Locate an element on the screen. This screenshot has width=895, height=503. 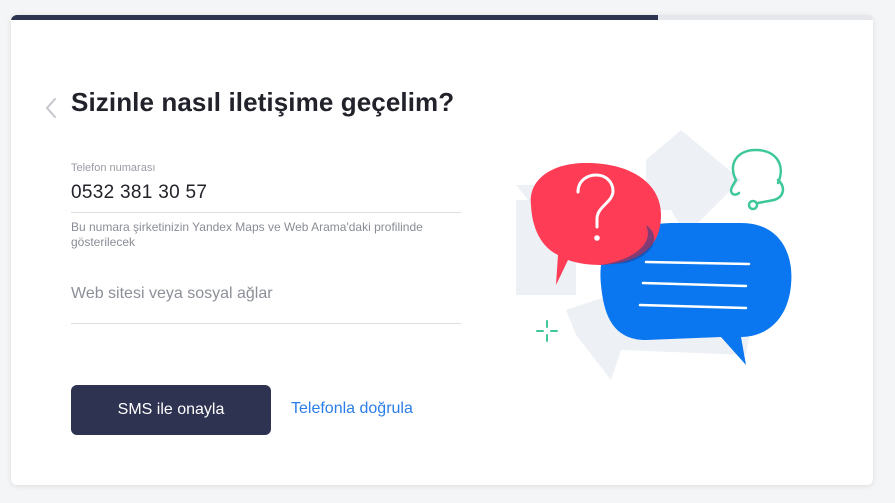
back-button is located at coordinates (51, 108).